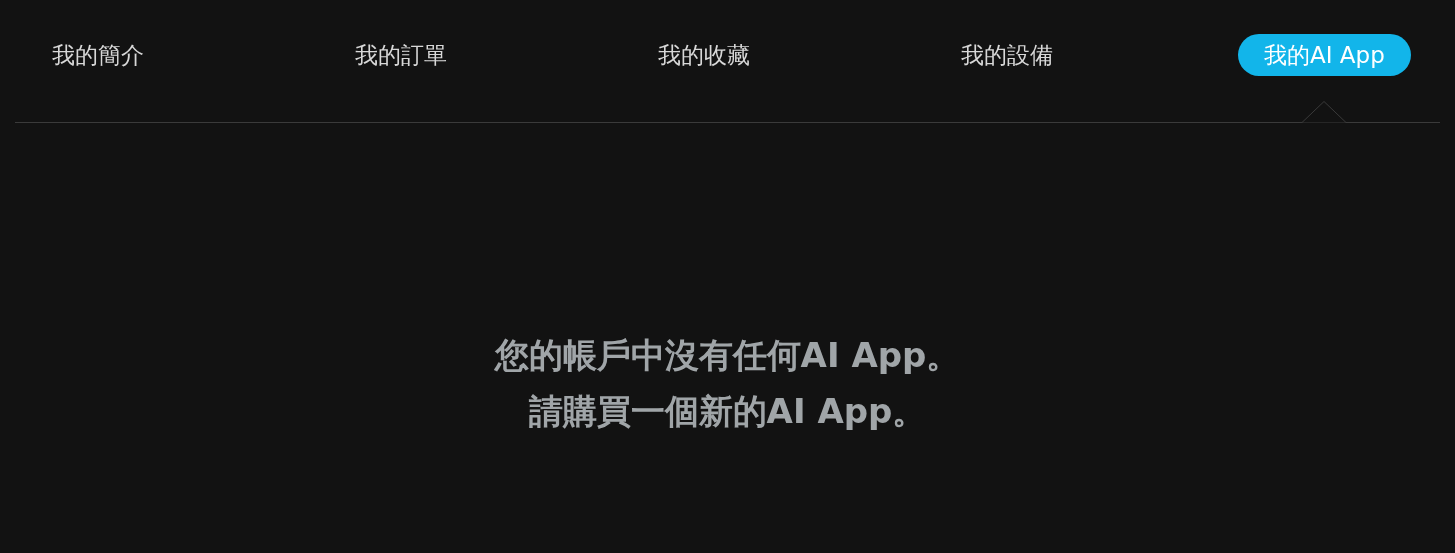 This screenshot has width=1455, height=553. What do you see at coordinates (1007, 55) in the screenshot?
I see `tab: 我的設備` at bounding box center [1007, 55].